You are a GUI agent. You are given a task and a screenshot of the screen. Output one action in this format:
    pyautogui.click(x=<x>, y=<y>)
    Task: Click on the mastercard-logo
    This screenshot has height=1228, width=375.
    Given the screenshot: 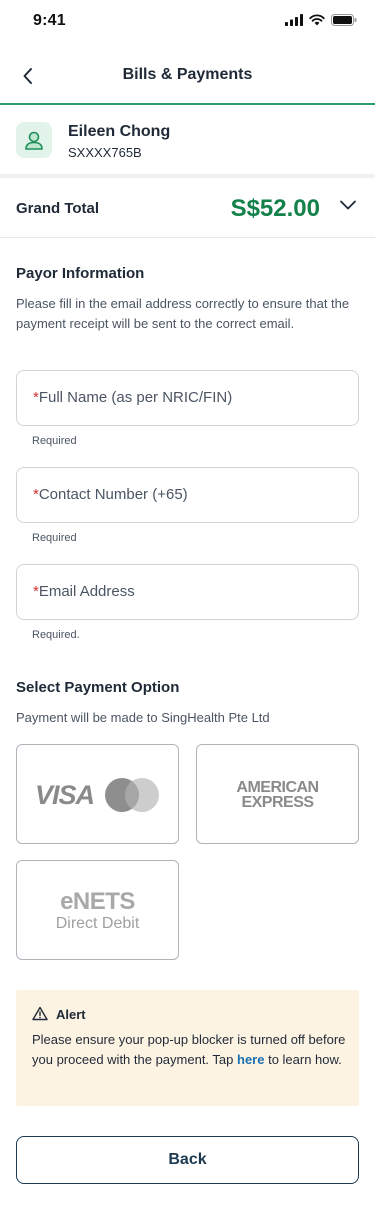 What is the action you would take?
    pyautogui.click(x=132, y=795)
    